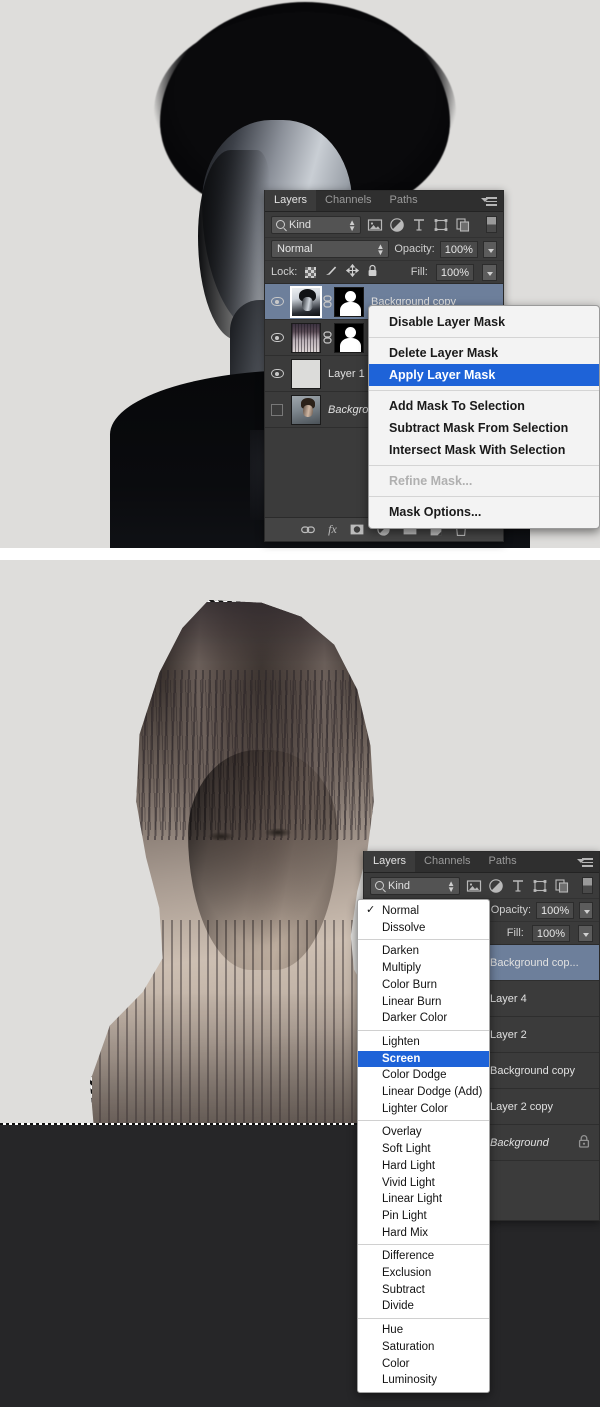 This screenshot has height=1407, width=600. Describe the element at coordinates (423, 1132) in the screenshot. I see `blend-item-overlay: Overlay` at that location.